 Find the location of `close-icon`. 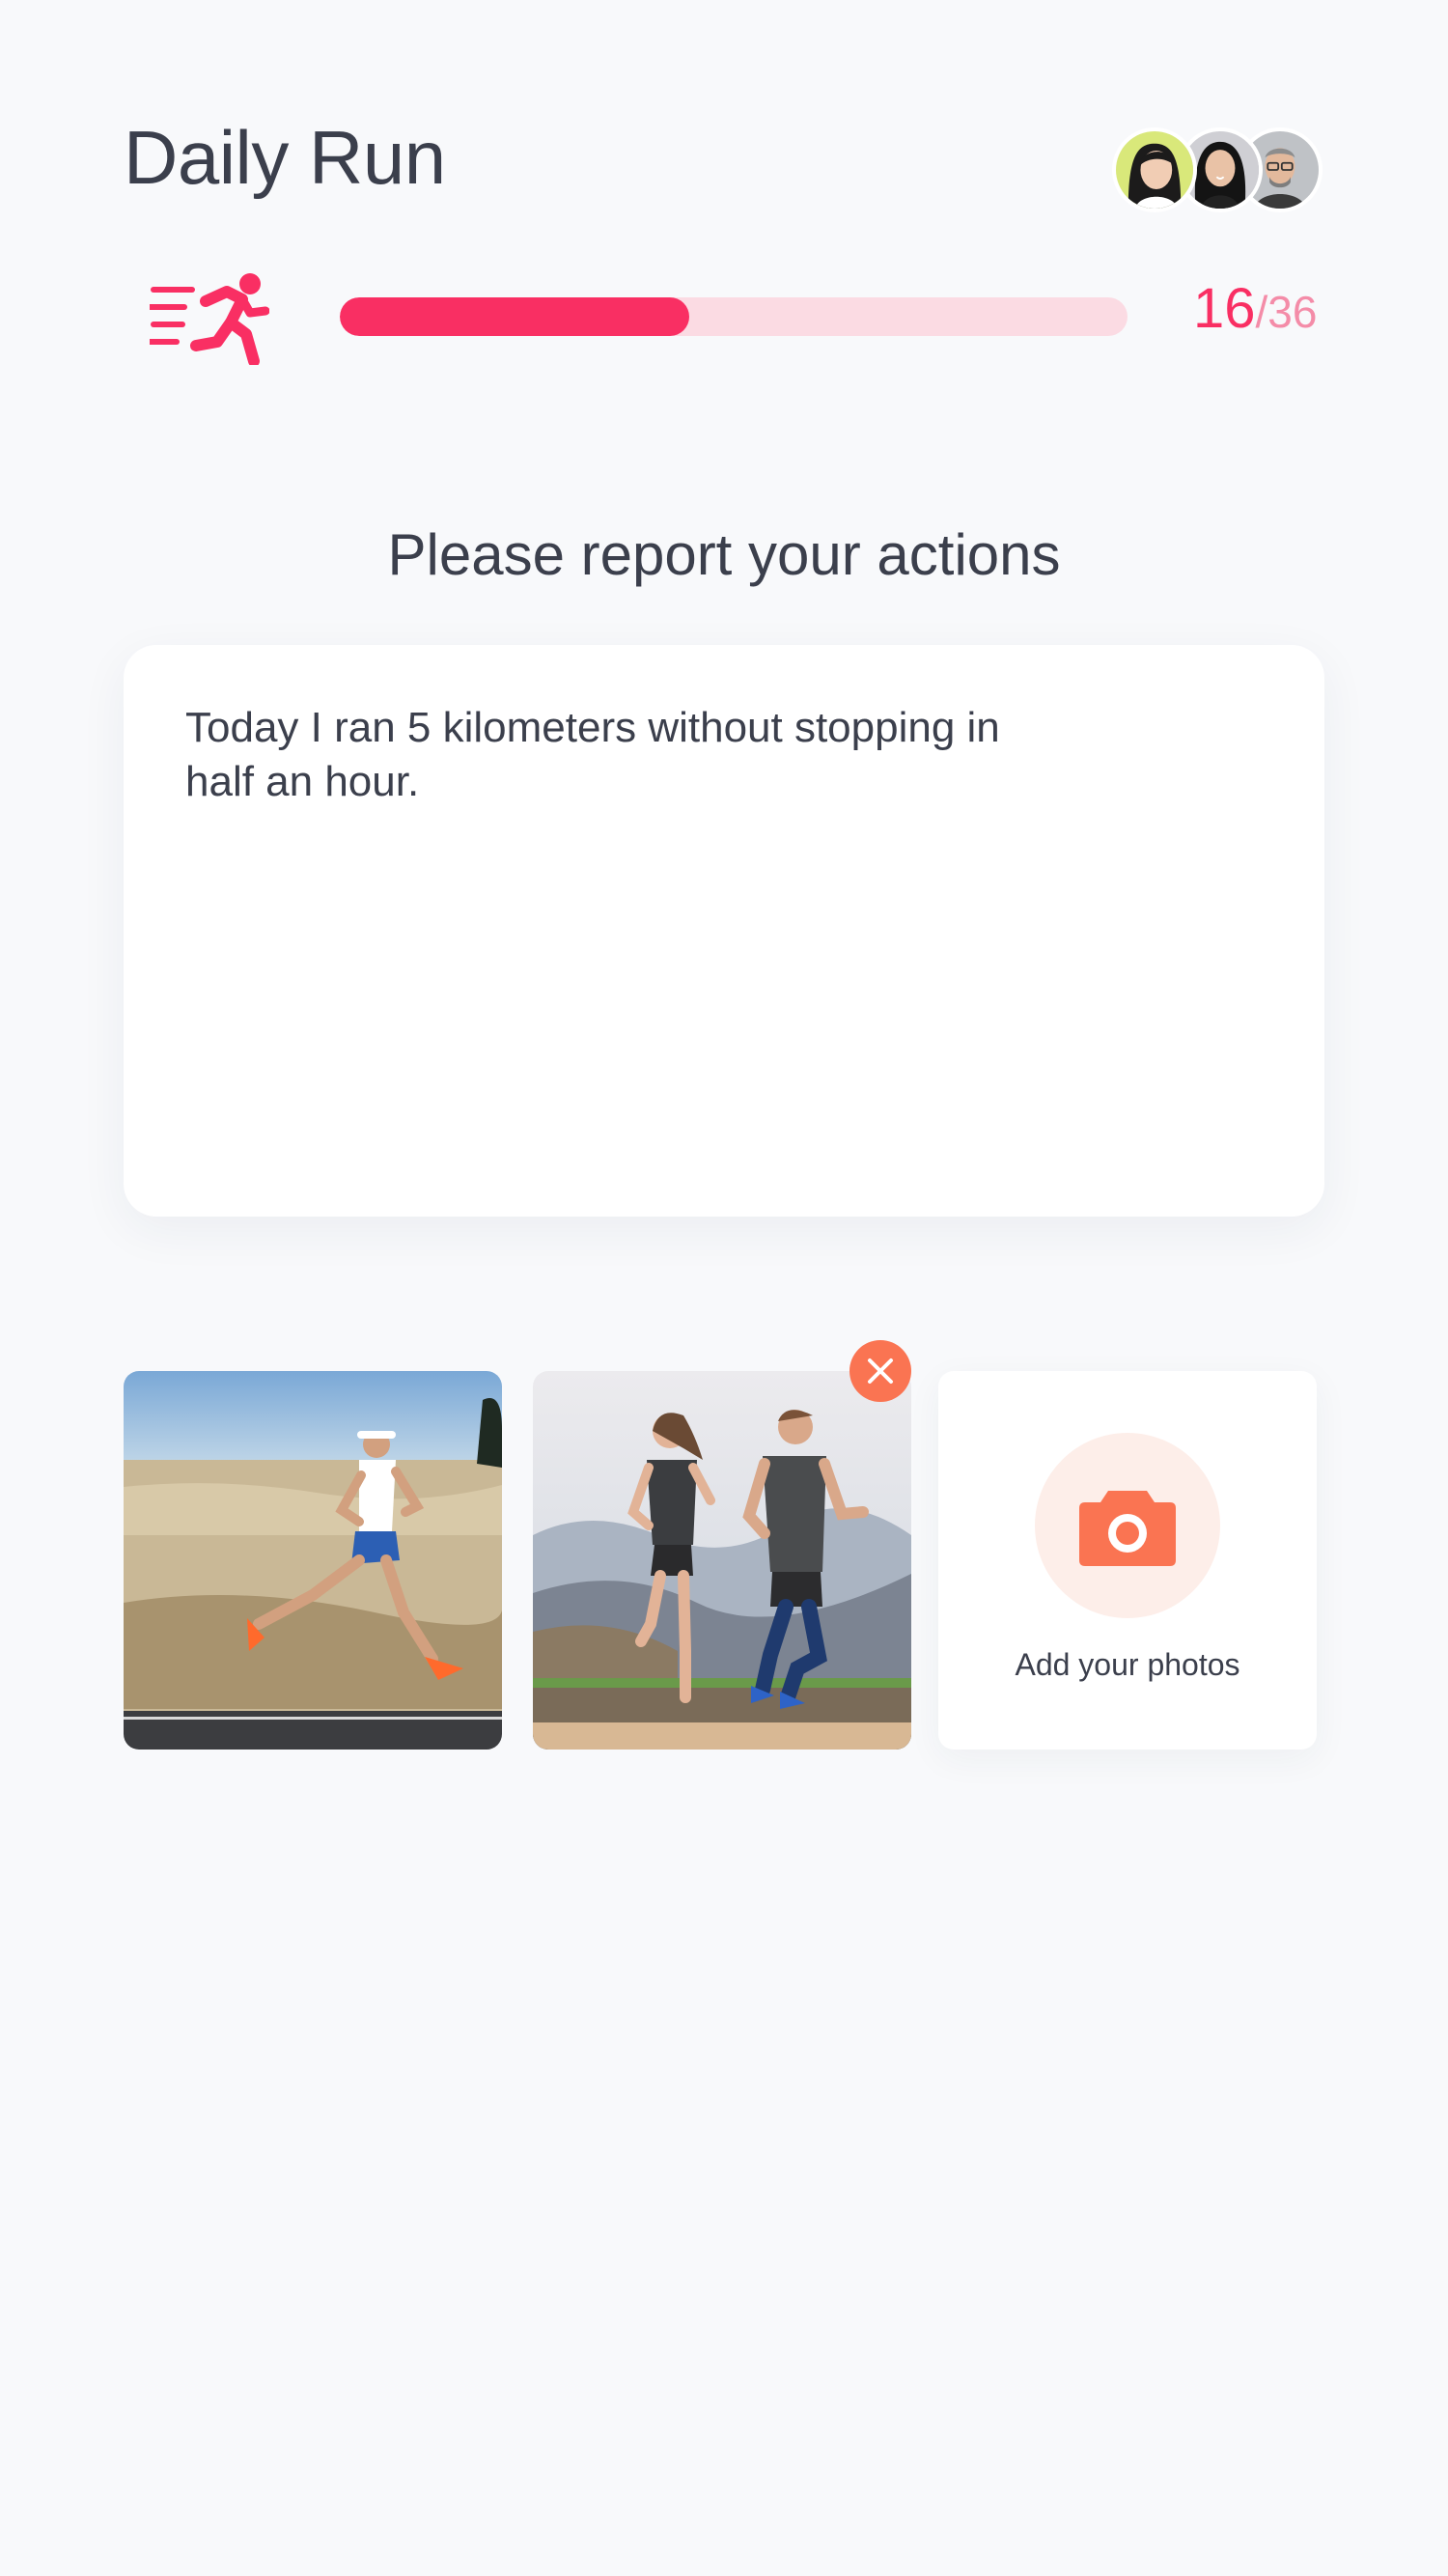

close-icon is located at coordinates (881, 1371).